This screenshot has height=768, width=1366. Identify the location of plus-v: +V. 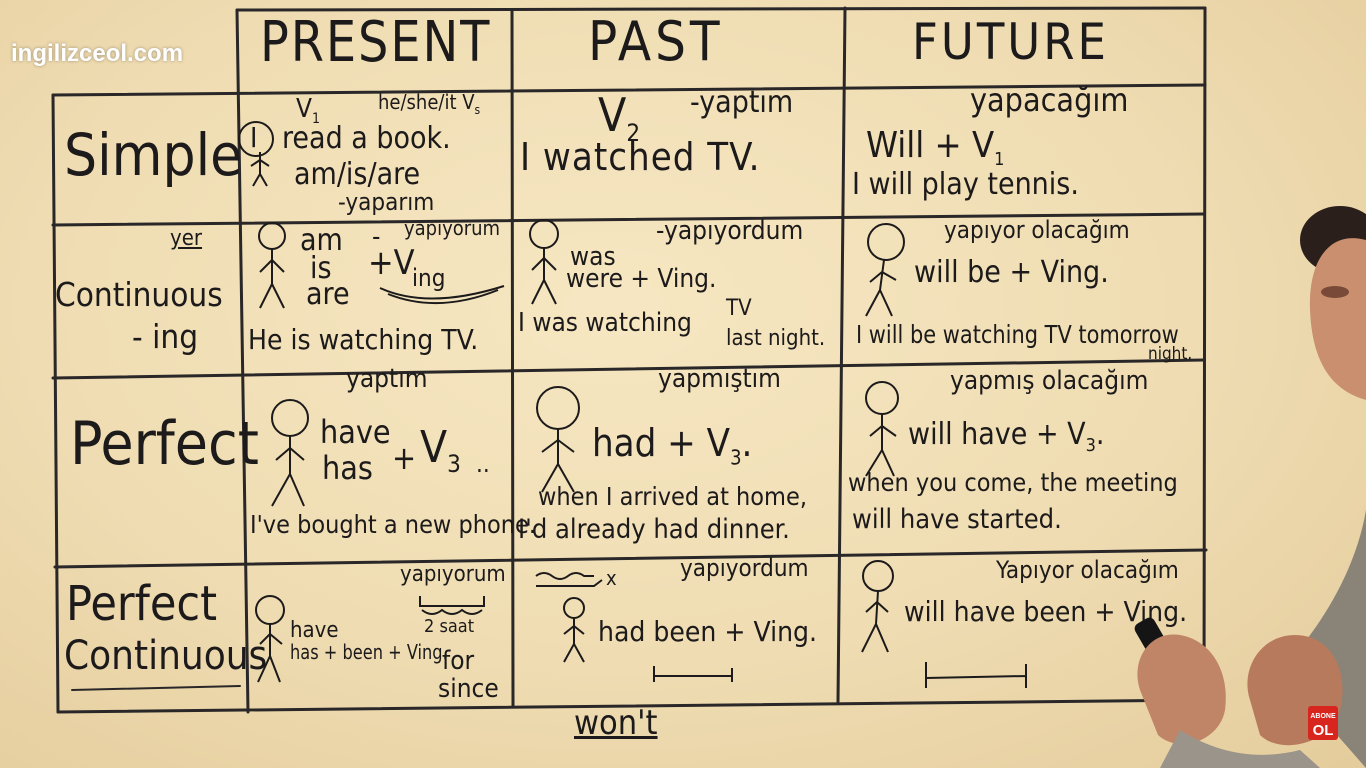
(391, 263).